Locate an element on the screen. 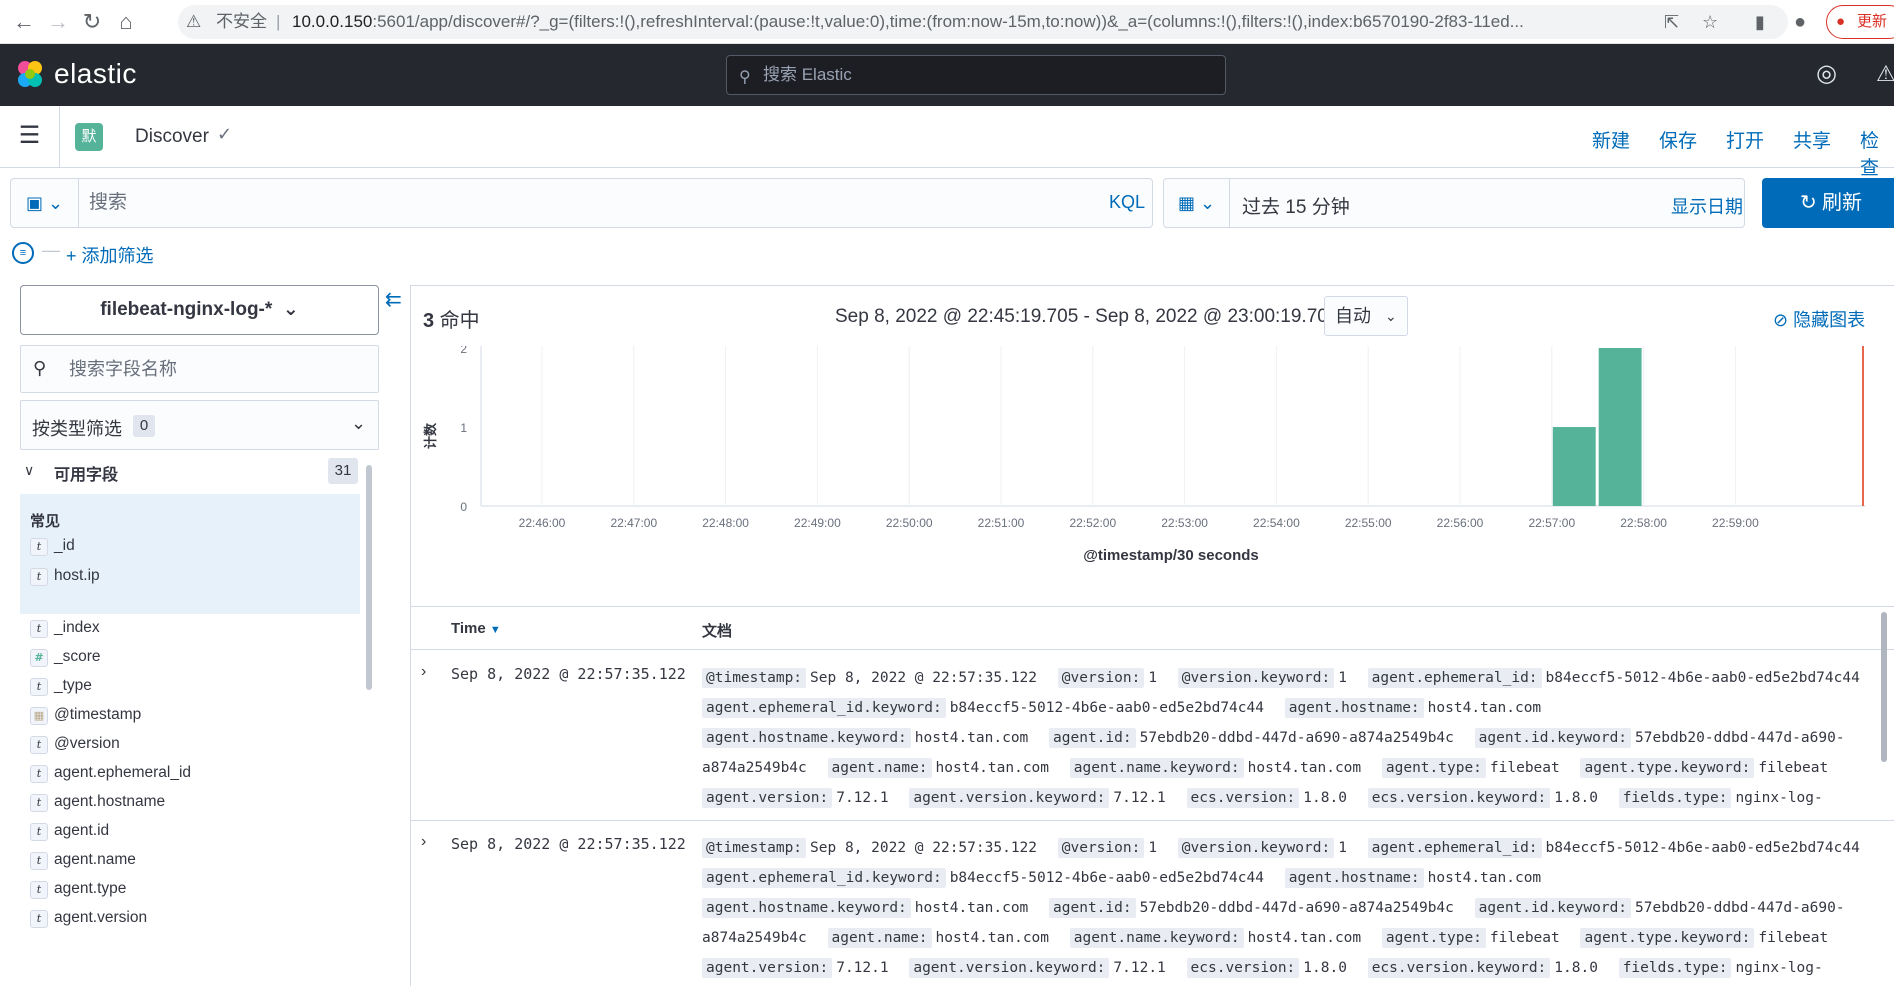 Image resolution: width=1894 pixels, height=986 pixels. doc-field-key: agent.name: is located at coordinates (879, 938).